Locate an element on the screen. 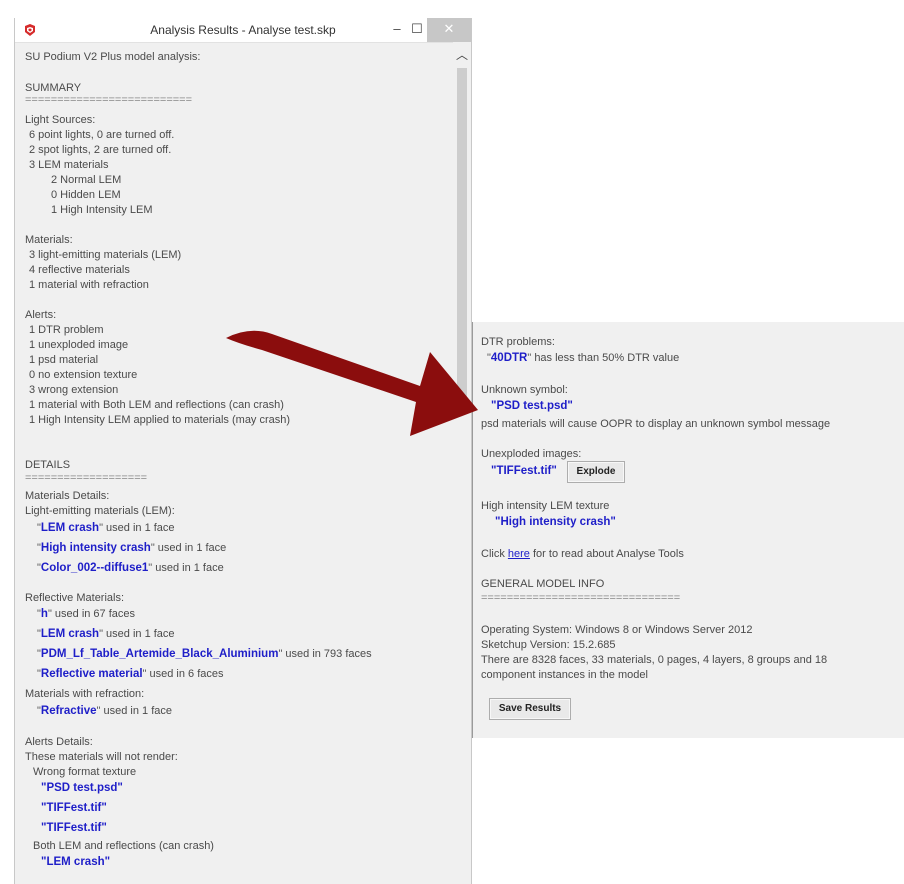 The width and height of the screenshot is (904, 884). minimize-button: – is located at coordinates (397, 30).